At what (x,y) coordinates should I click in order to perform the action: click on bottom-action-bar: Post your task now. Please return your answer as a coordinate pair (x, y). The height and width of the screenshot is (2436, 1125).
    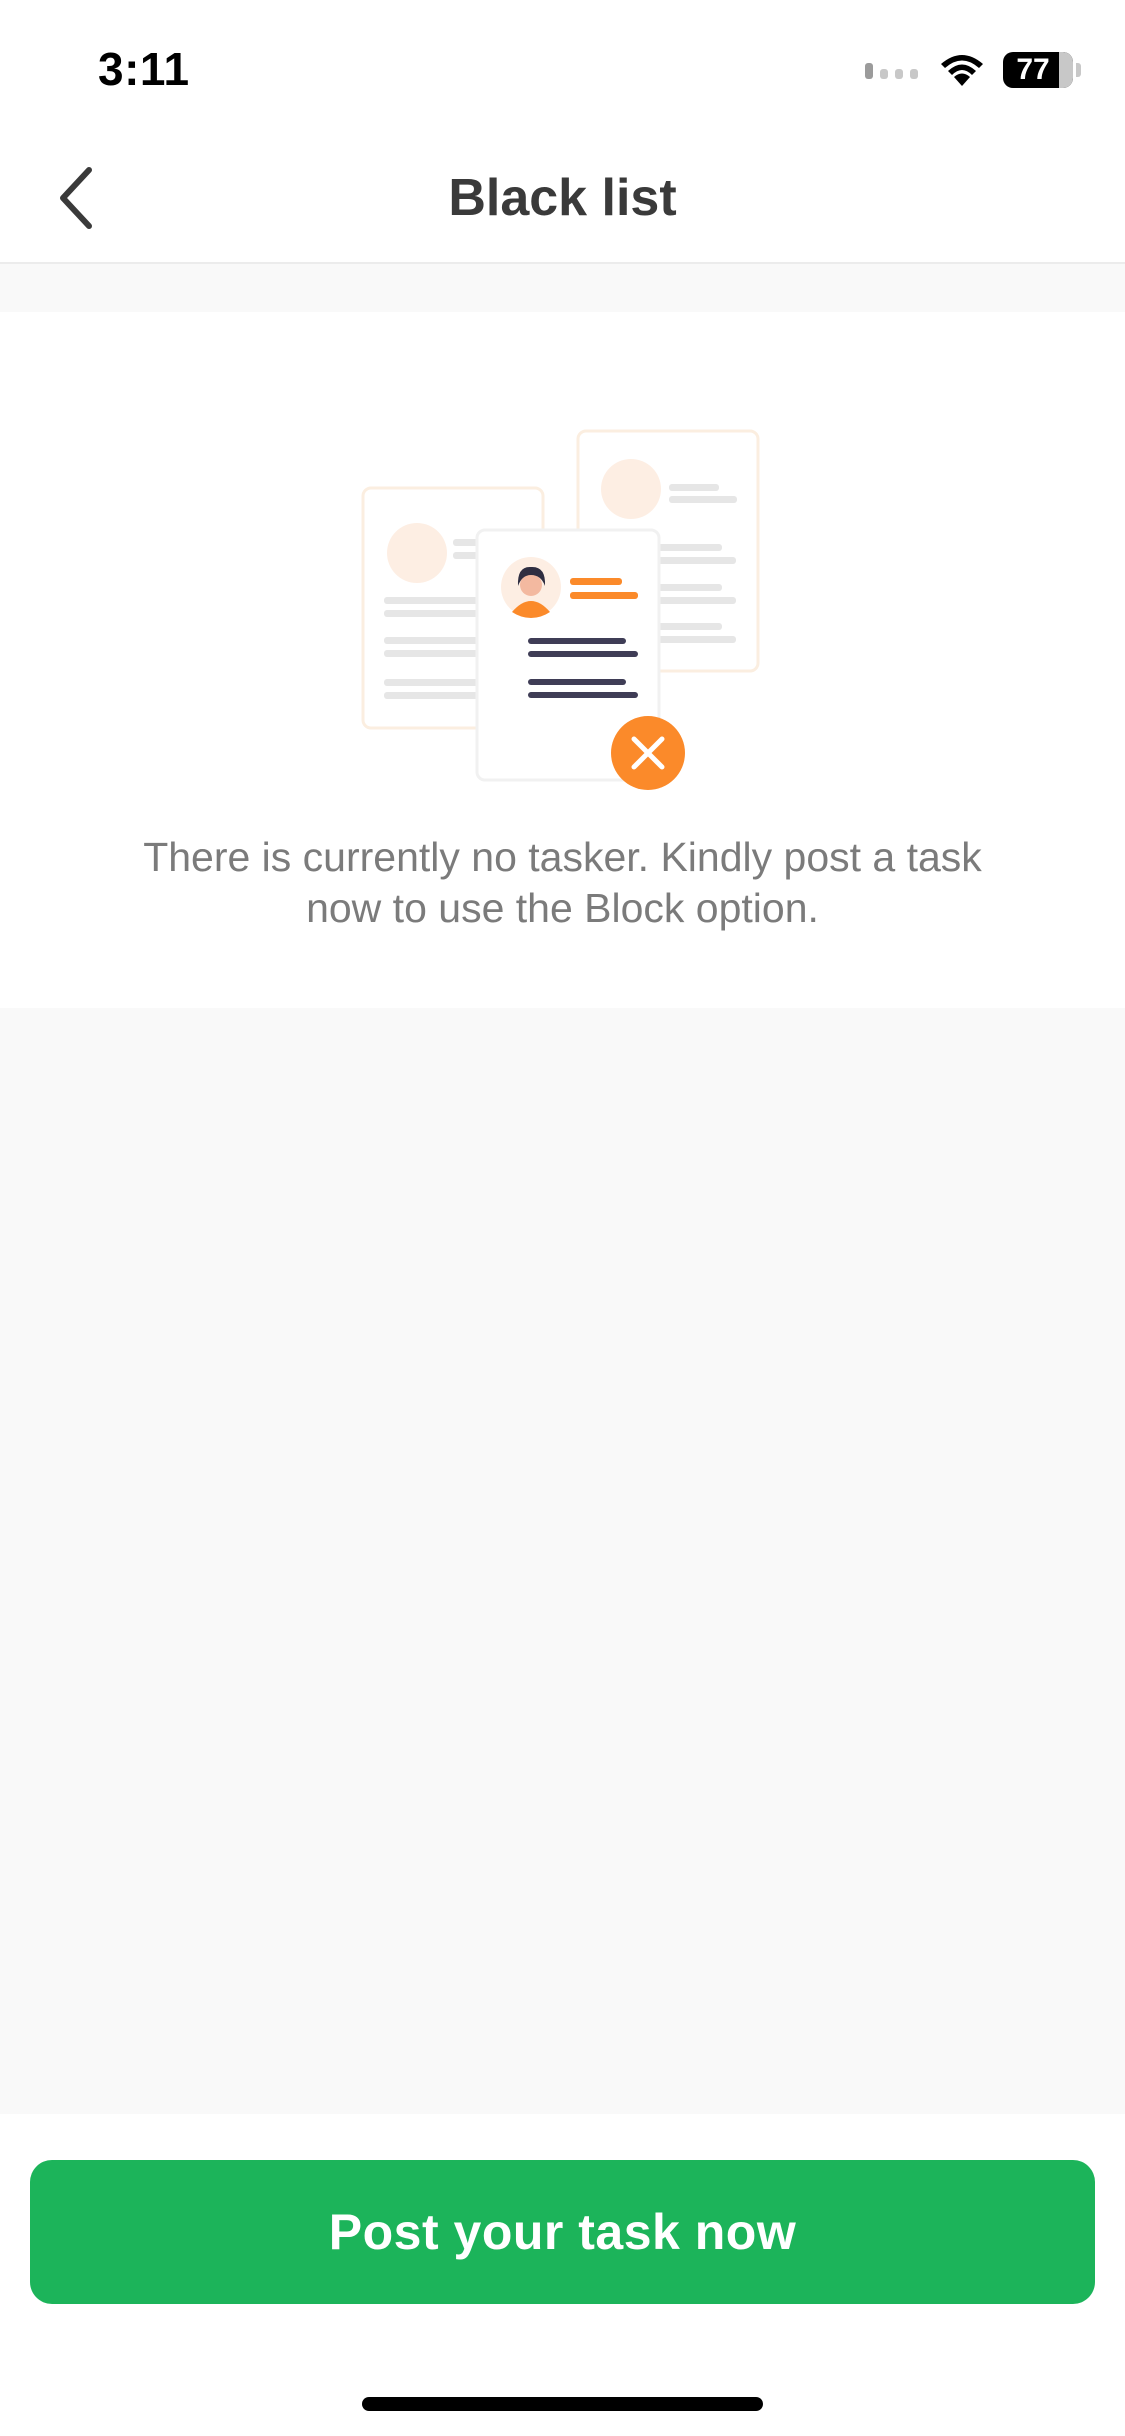
    Looking at the image, I should click on (562, 2275).